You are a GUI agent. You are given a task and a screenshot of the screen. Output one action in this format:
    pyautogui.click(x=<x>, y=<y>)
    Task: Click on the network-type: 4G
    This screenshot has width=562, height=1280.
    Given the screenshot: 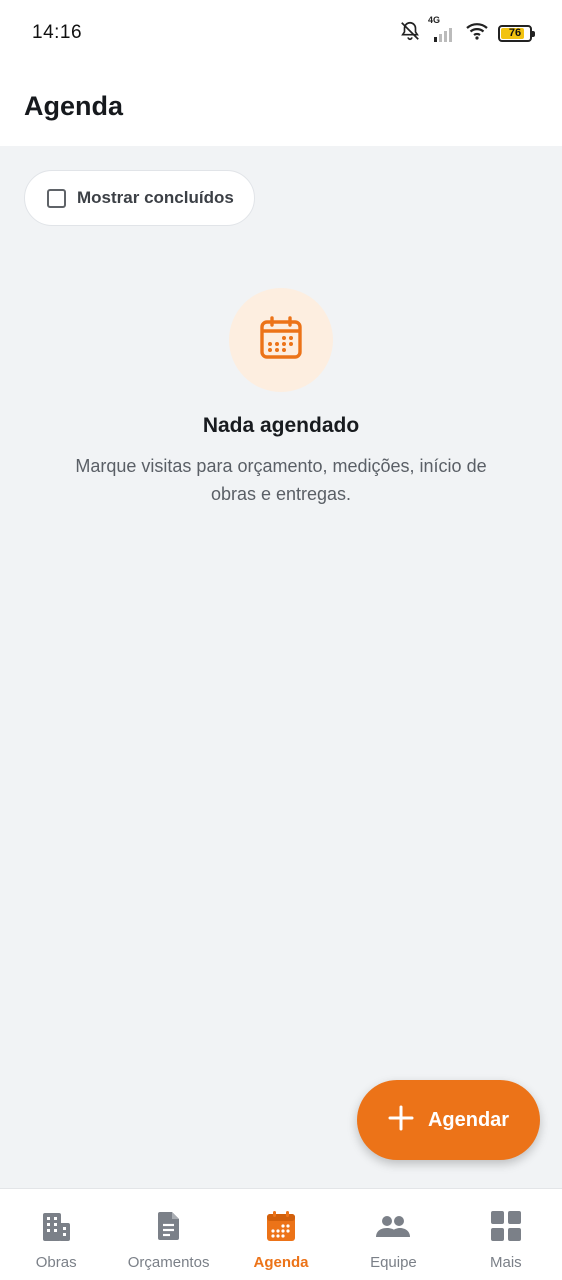 What is the action you would take?
    pyautogui.click(x=434, y=20)
    